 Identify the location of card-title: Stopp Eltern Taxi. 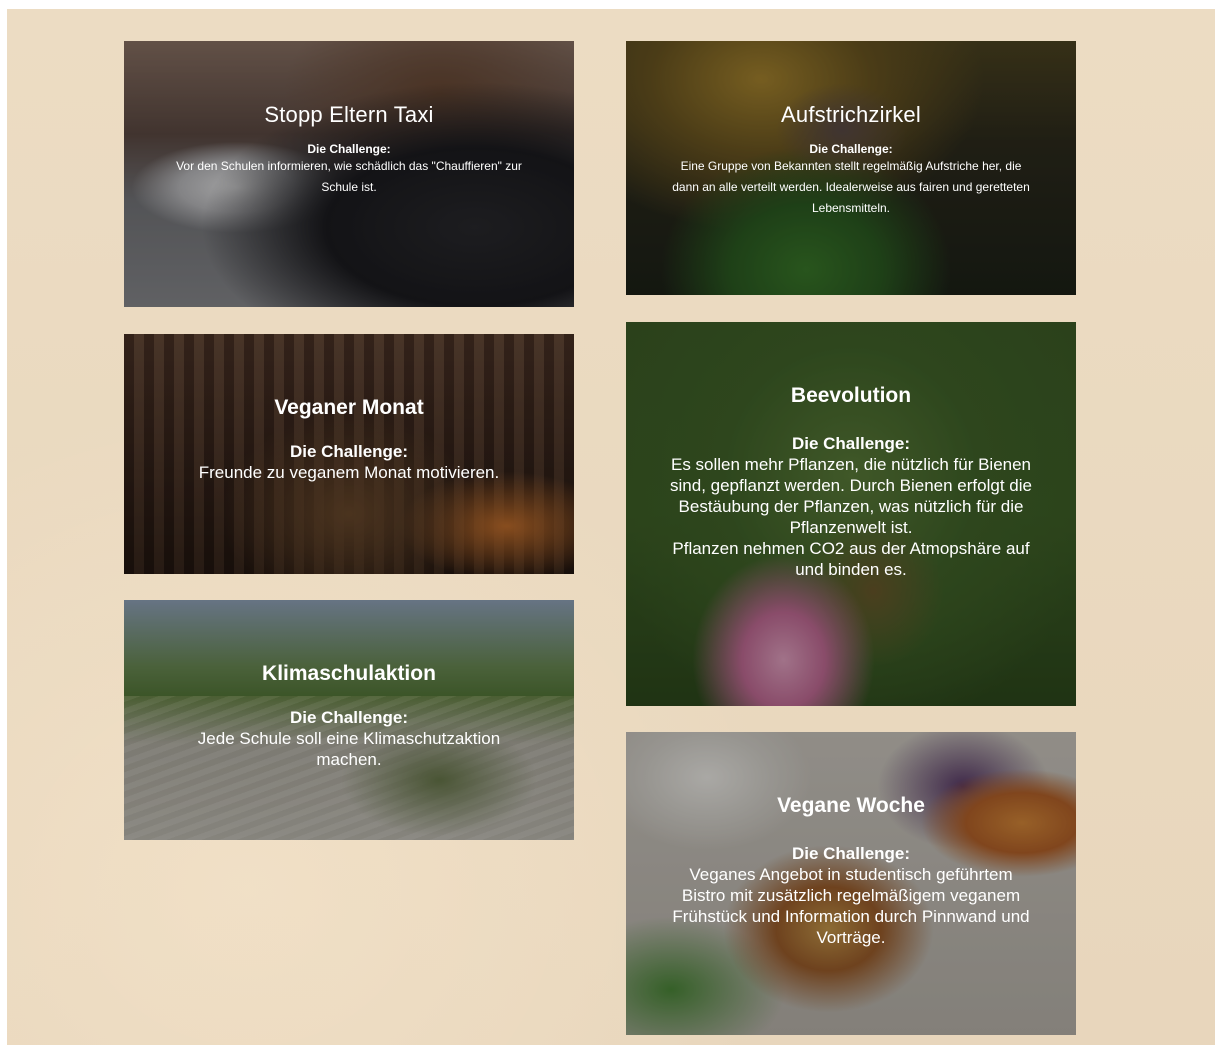
(349, 114).